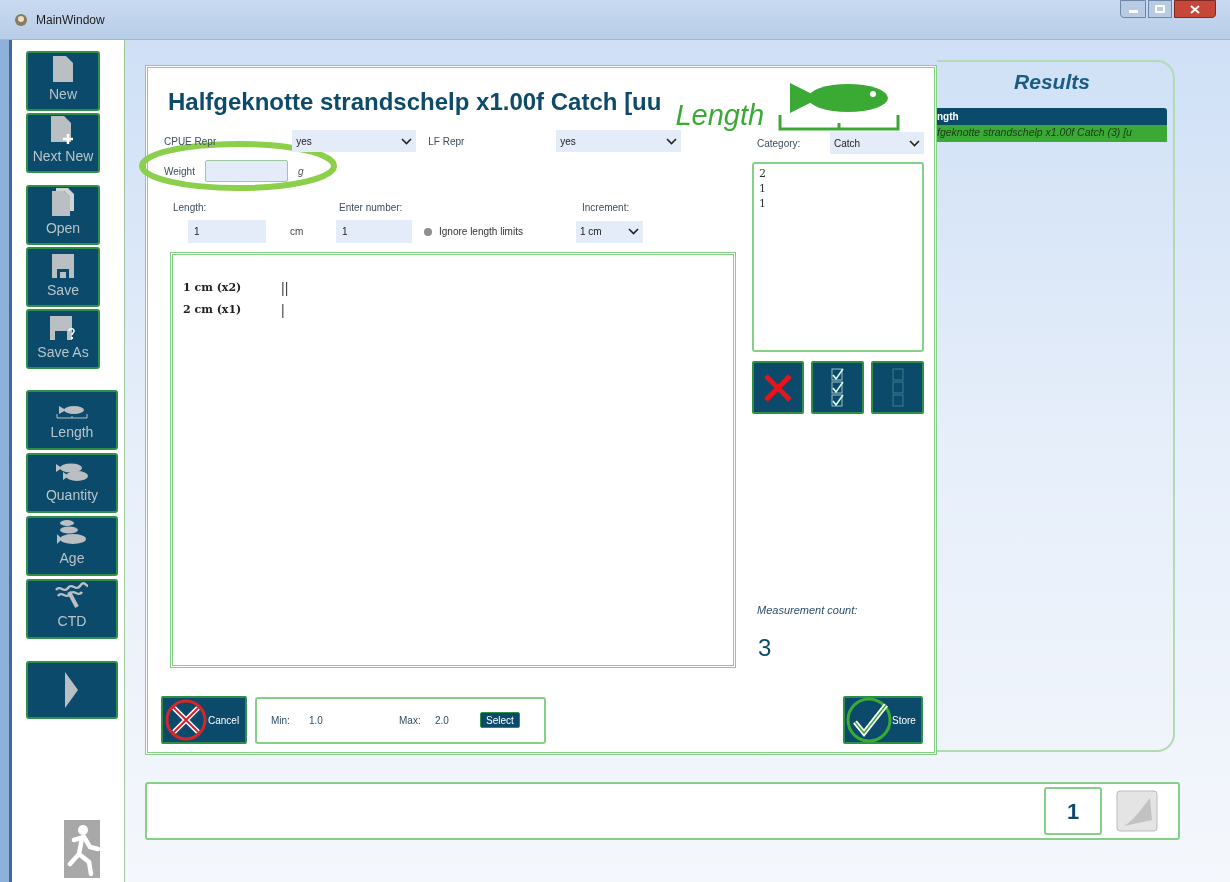 This screenshot has height=882, width=1230. What do you see at coordinates (285, 288) in the screenshot?
I see `tally-marks: ||` at bounding box center [285, 288].